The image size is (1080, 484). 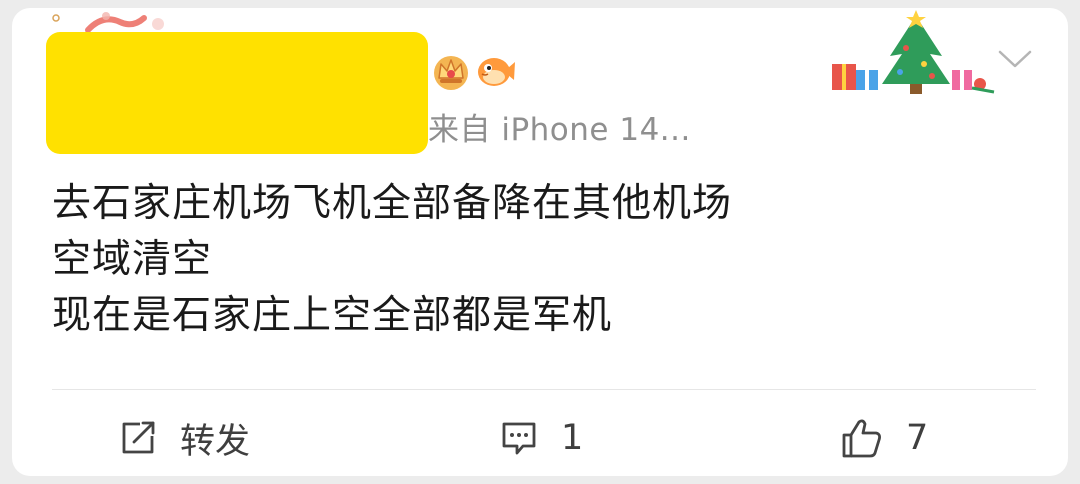 I want to click on post-text-line: 空域清空, so click(x=132, y=259).